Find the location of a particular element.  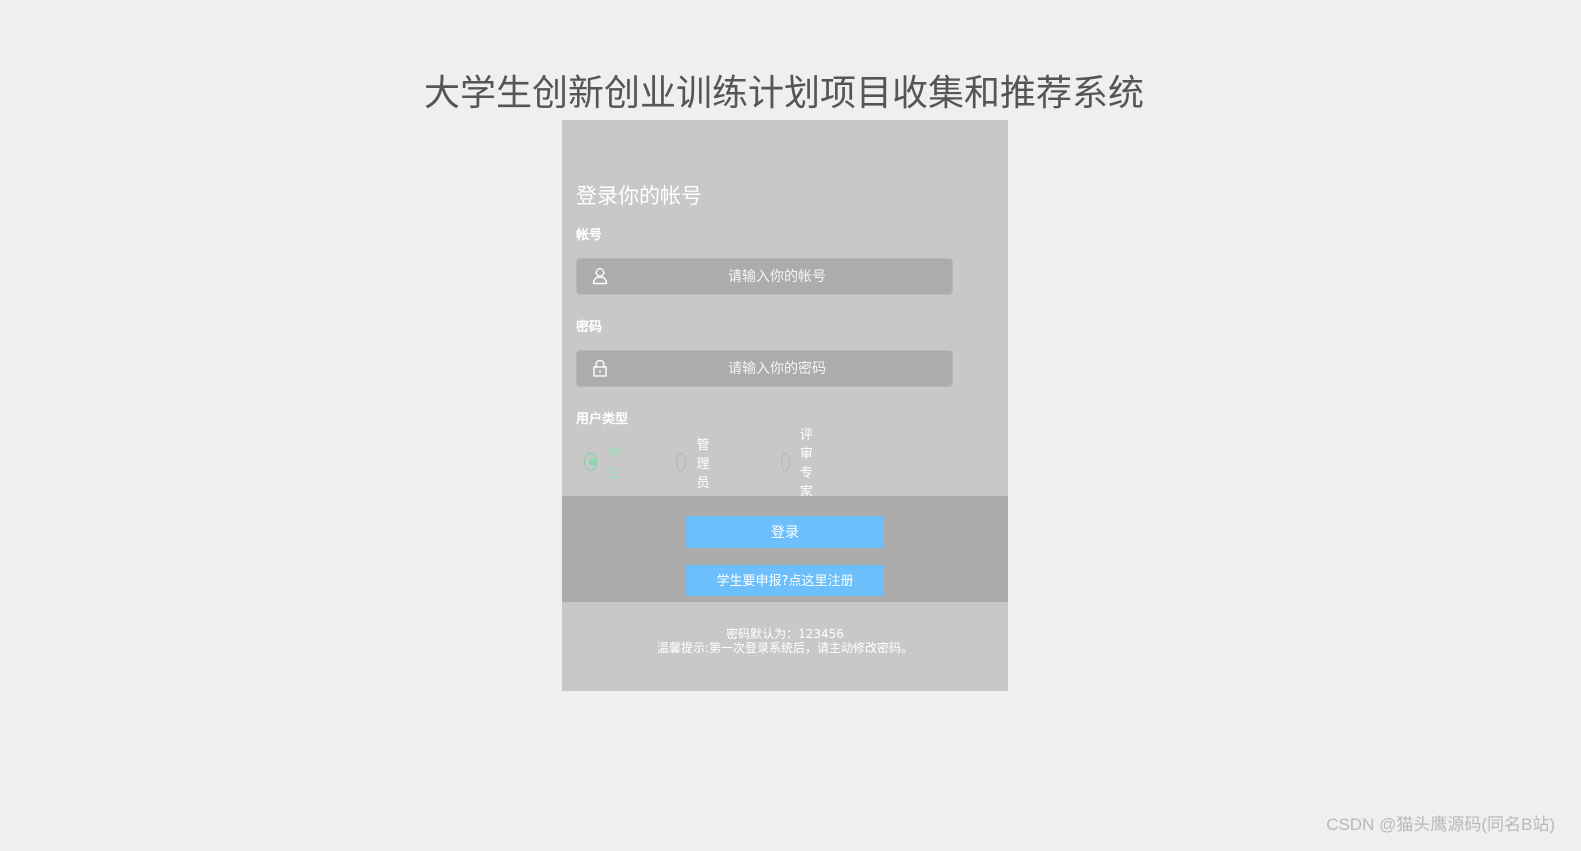

user-icon is located at coordinates (600, 276).